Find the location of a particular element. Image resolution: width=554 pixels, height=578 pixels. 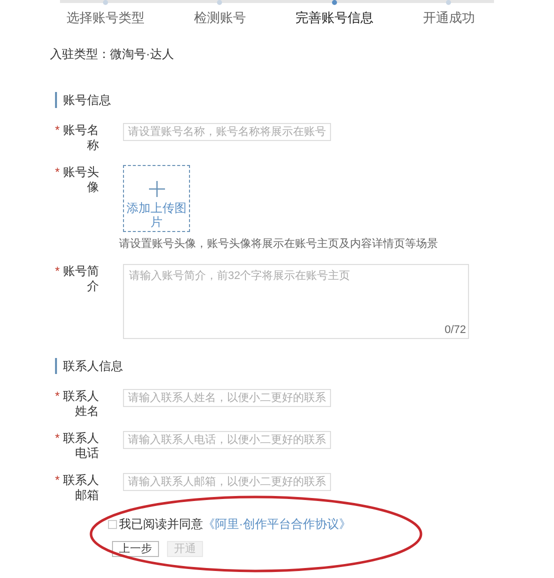

text-field: 请输入联系人邮箱，以便小二更好的联系 is located at coordinates (227, 482).